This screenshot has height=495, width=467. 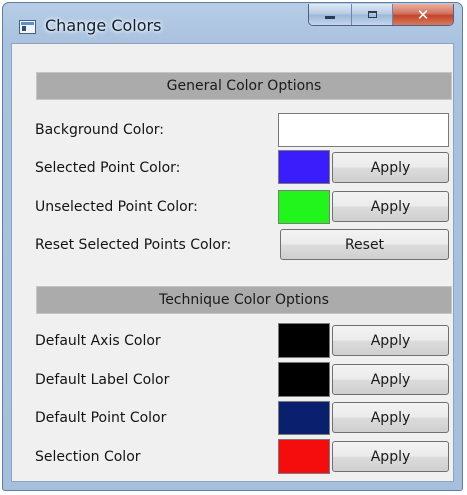 I want to click on unselected-point-apply-button: Apply, so click(x=390, y=206).